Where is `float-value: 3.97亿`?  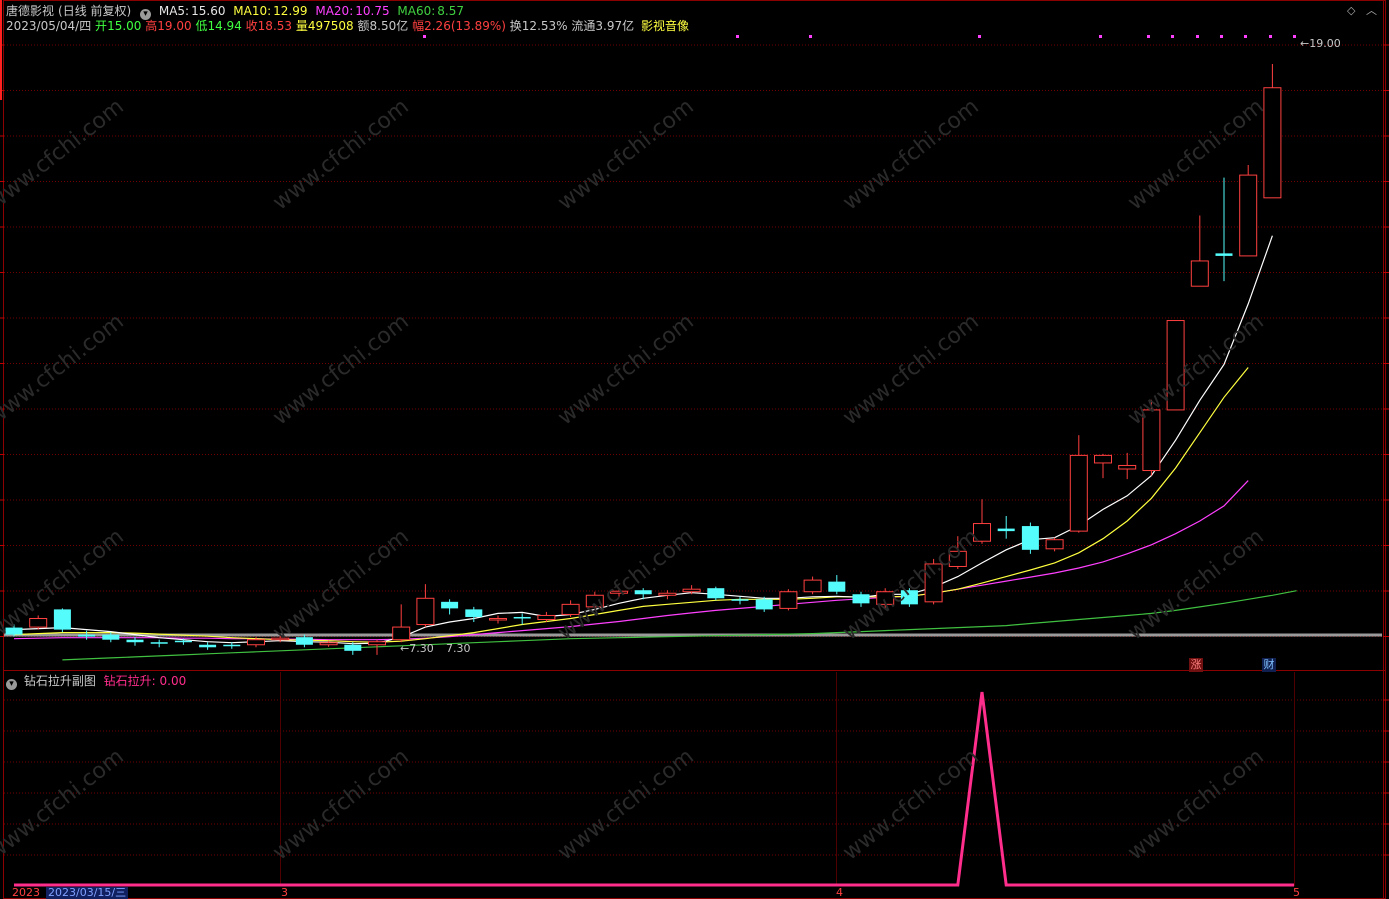
float-value: 3.97亿 is located at coordinates (615, 26).